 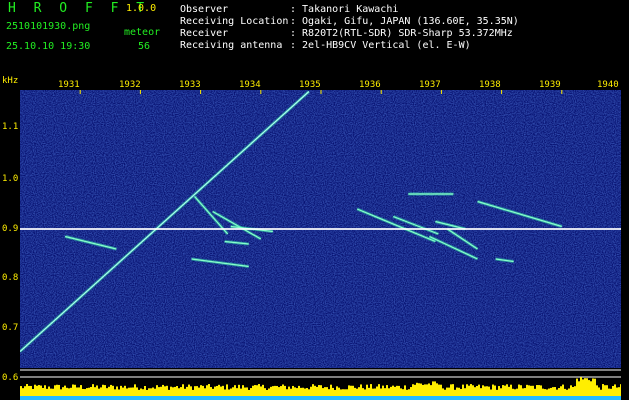 I want to click on time-tick-1937: 1937, so click(x=430, y=85).